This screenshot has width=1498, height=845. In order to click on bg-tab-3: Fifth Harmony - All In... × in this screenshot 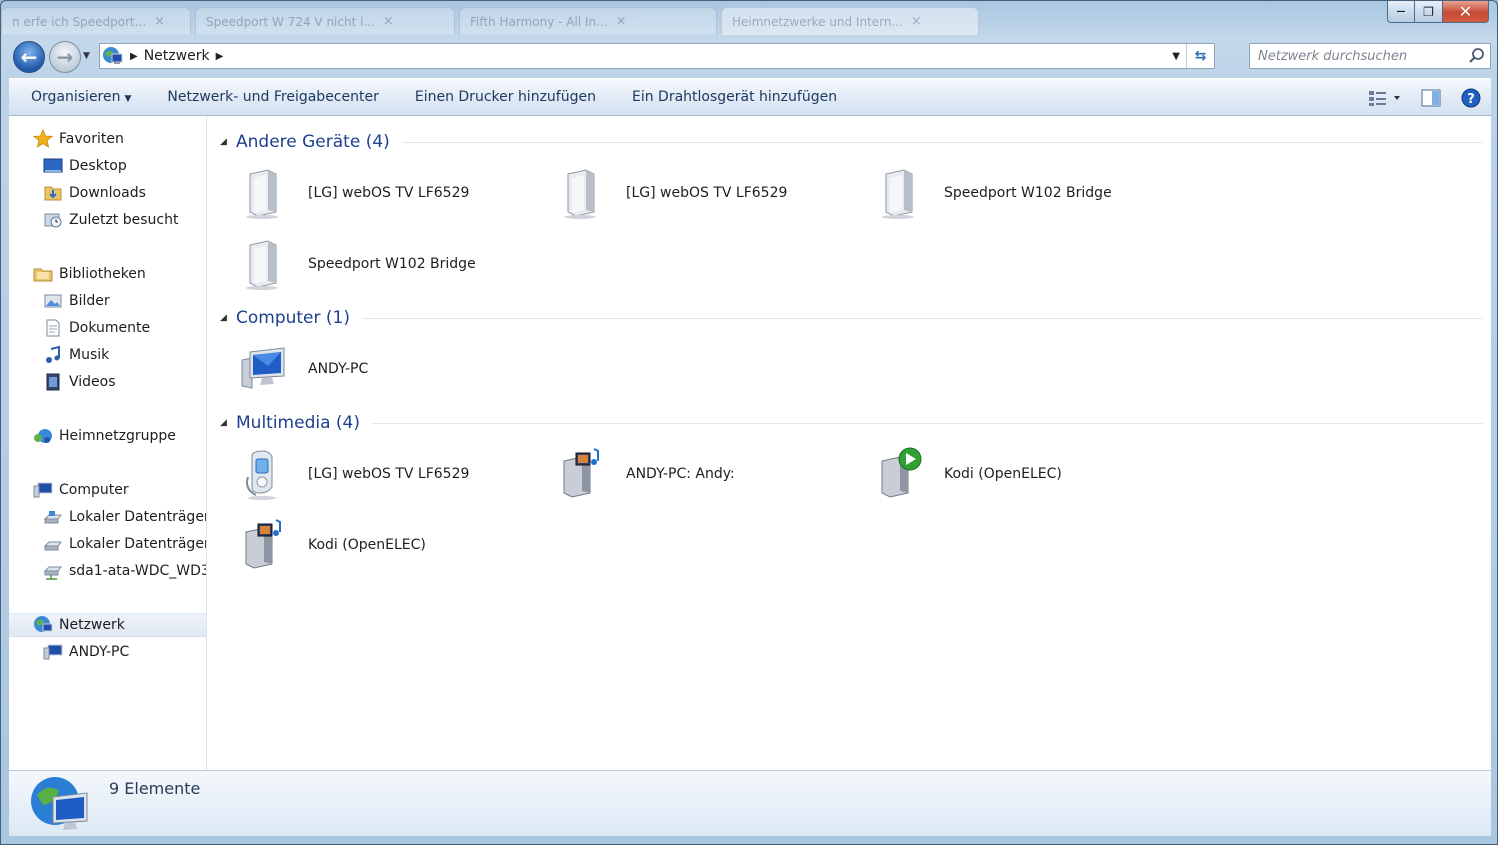, I will do `click(588, 21)`.